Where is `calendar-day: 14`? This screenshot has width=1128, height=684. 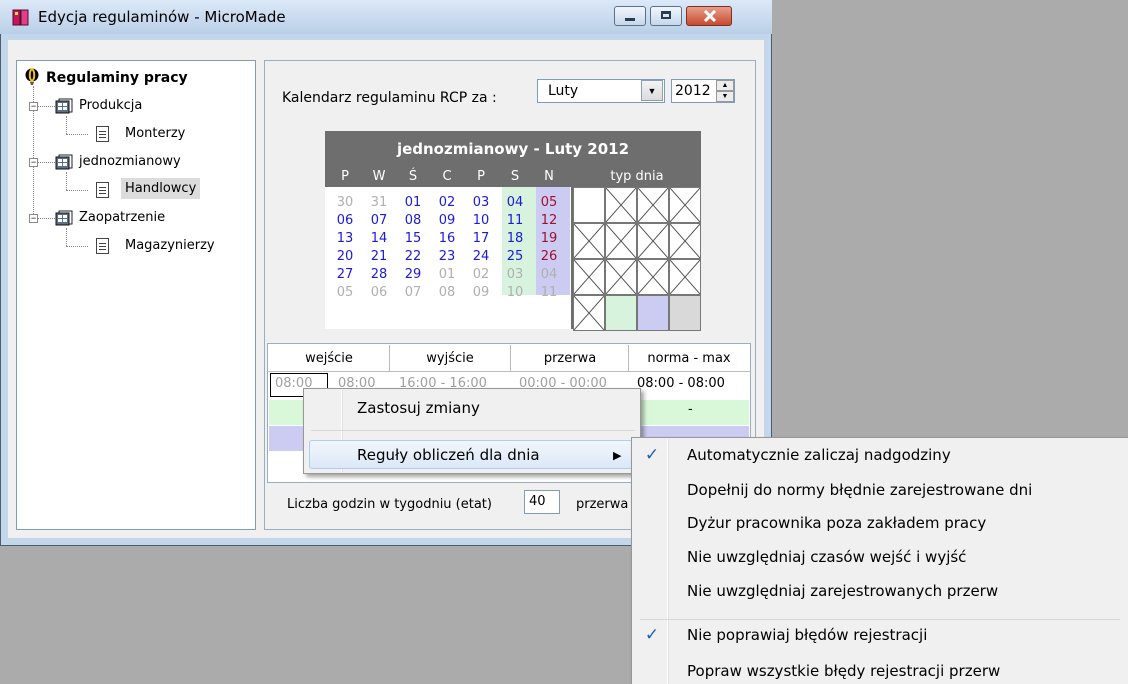 calendar-day: 14 is located at coordinates (379, 238).